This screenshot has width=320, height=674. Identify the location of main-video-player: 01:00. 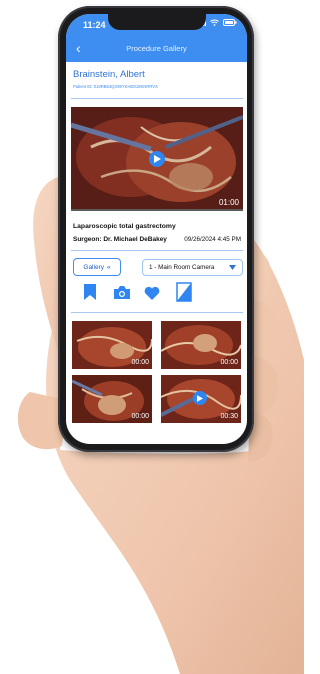
(157, 159).